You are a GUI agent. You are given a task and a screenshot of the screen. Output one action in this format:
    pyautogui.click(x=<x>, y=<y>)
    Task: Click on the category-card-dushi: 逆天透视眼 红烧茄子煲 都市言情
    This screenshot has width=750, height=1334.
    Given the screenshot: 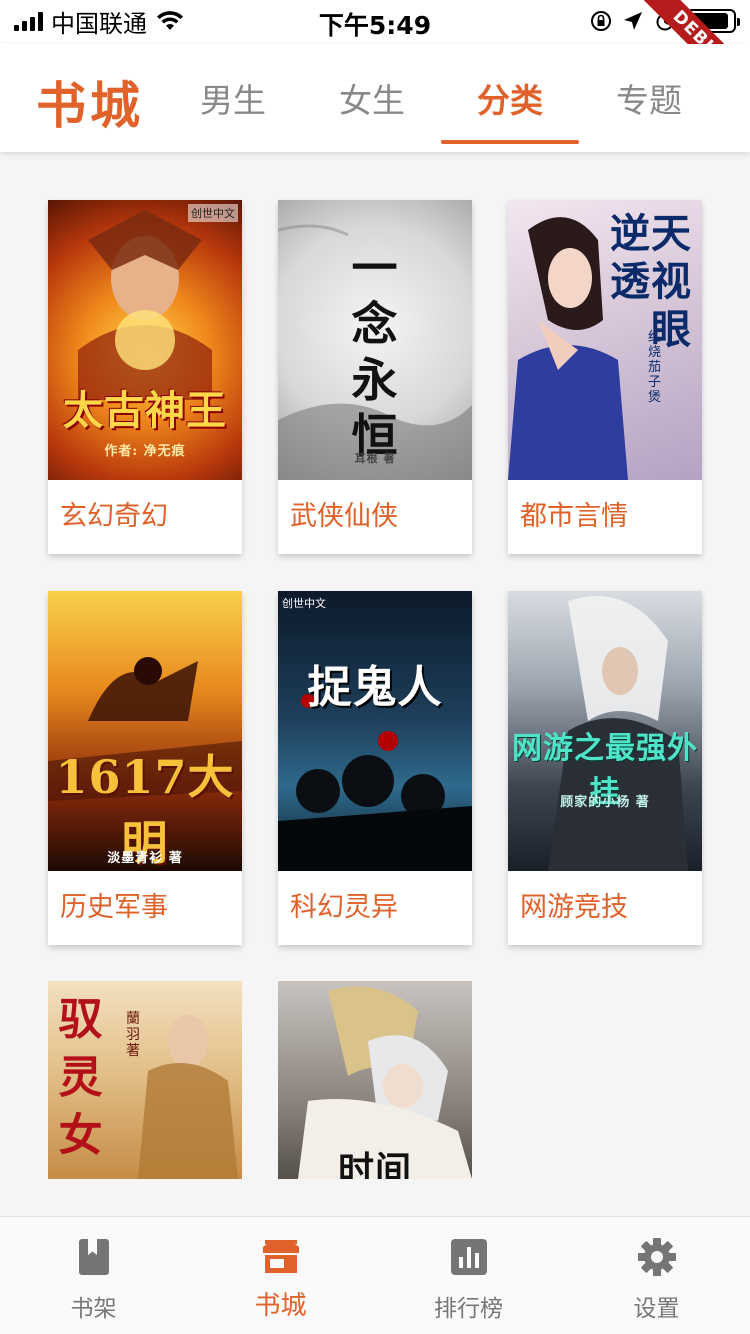 What is the action you would take?
    pyautogui.click(x=605, y=377)
    